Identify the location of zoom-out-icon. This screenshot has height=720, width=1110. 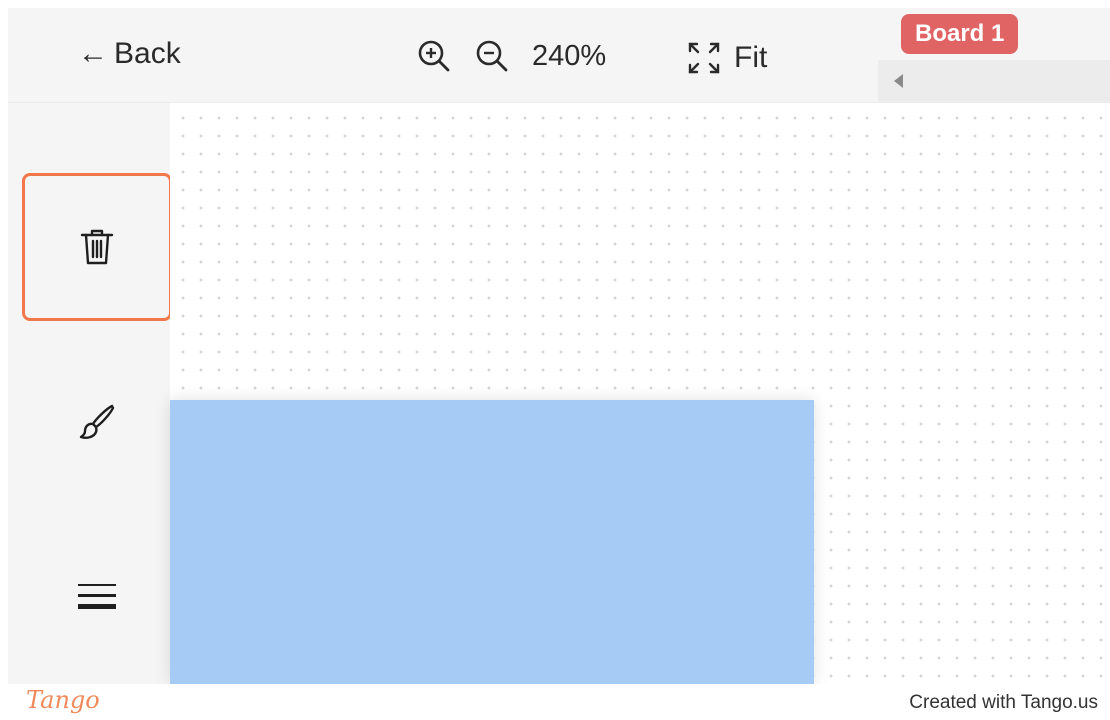
(492, 56).